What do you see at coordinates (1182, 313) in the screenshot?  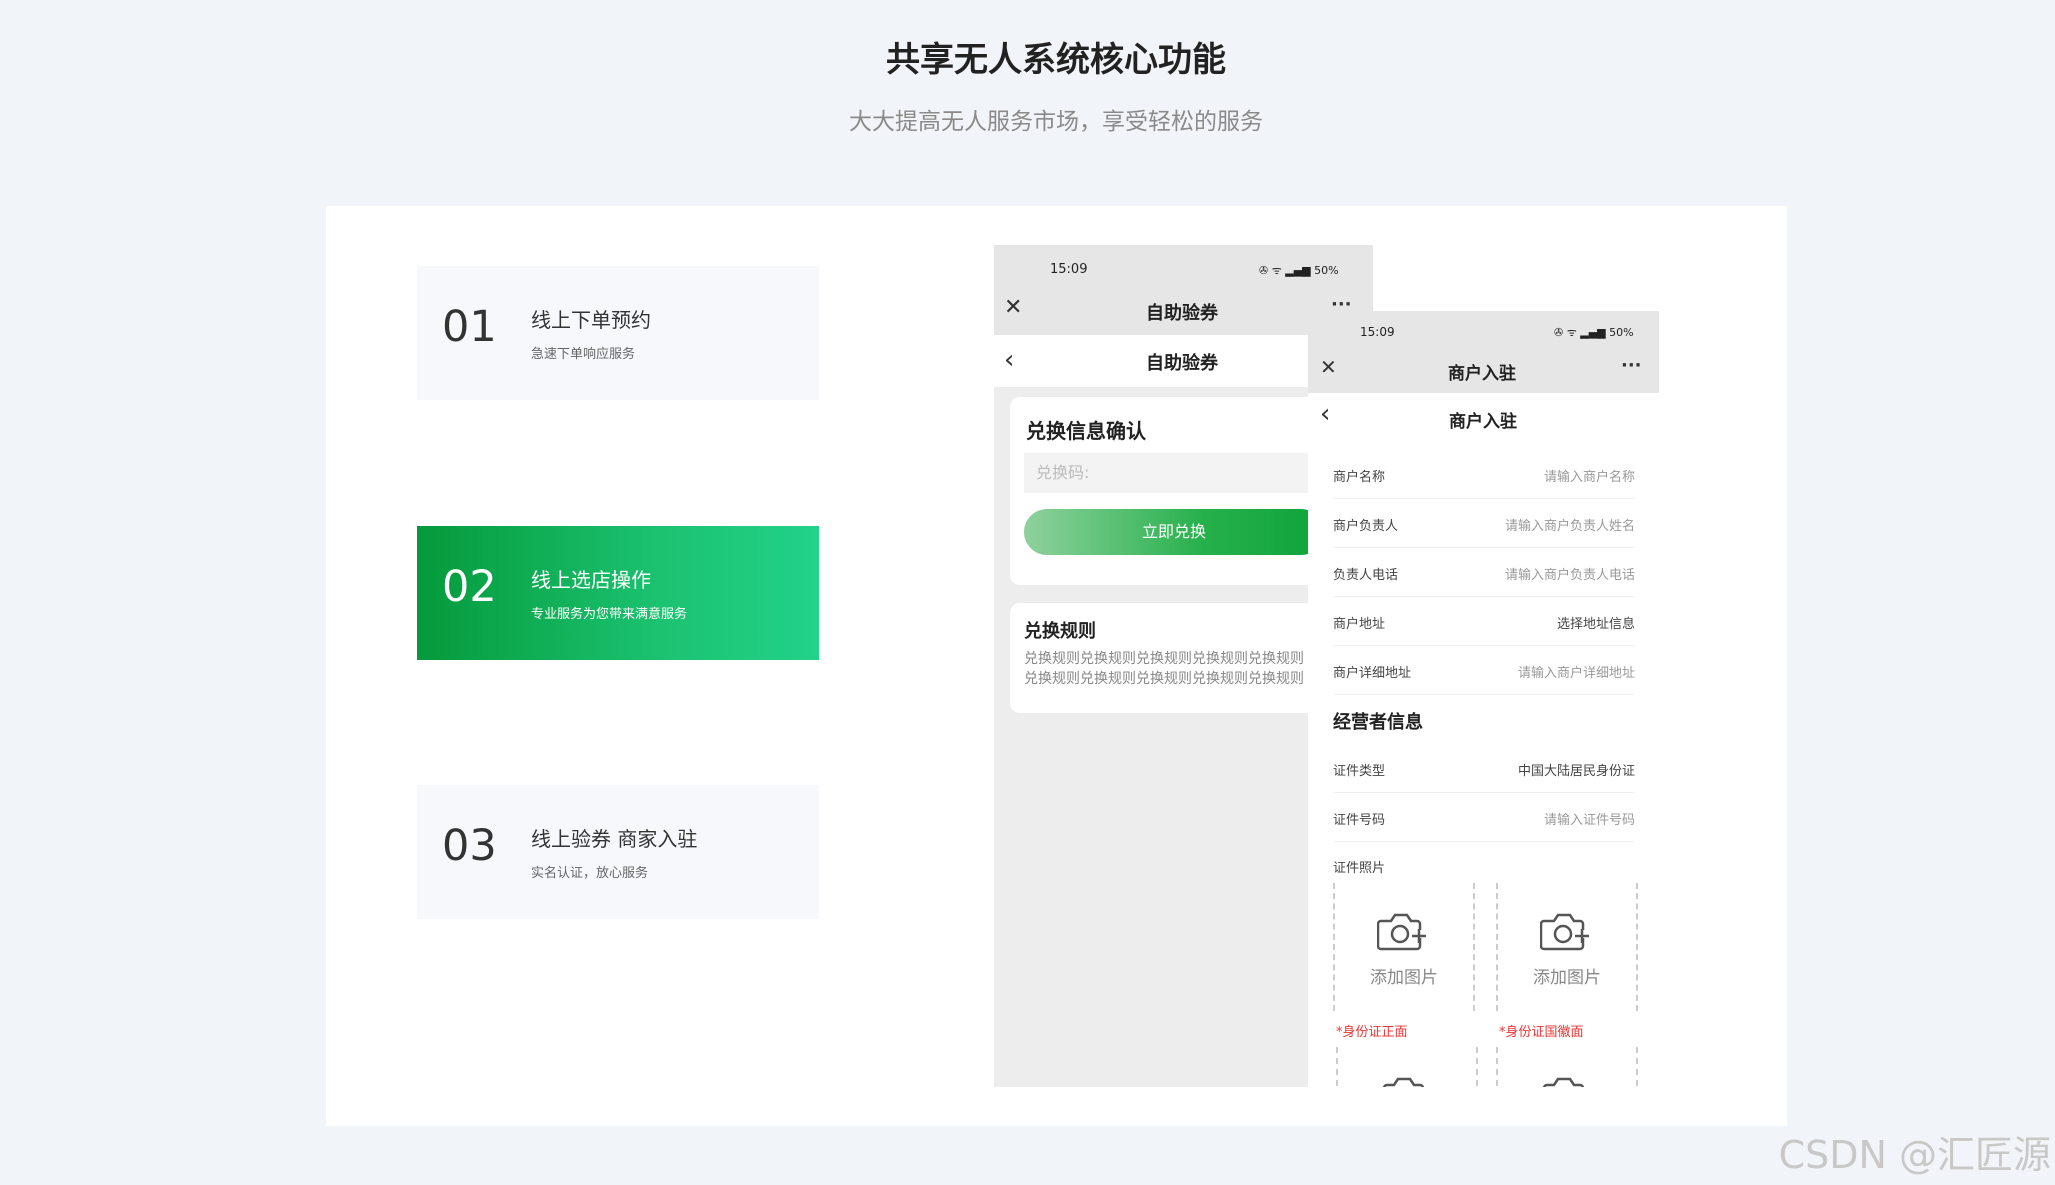 I see `topbar-title: 自助验券` at bounding box center [1182, 313].